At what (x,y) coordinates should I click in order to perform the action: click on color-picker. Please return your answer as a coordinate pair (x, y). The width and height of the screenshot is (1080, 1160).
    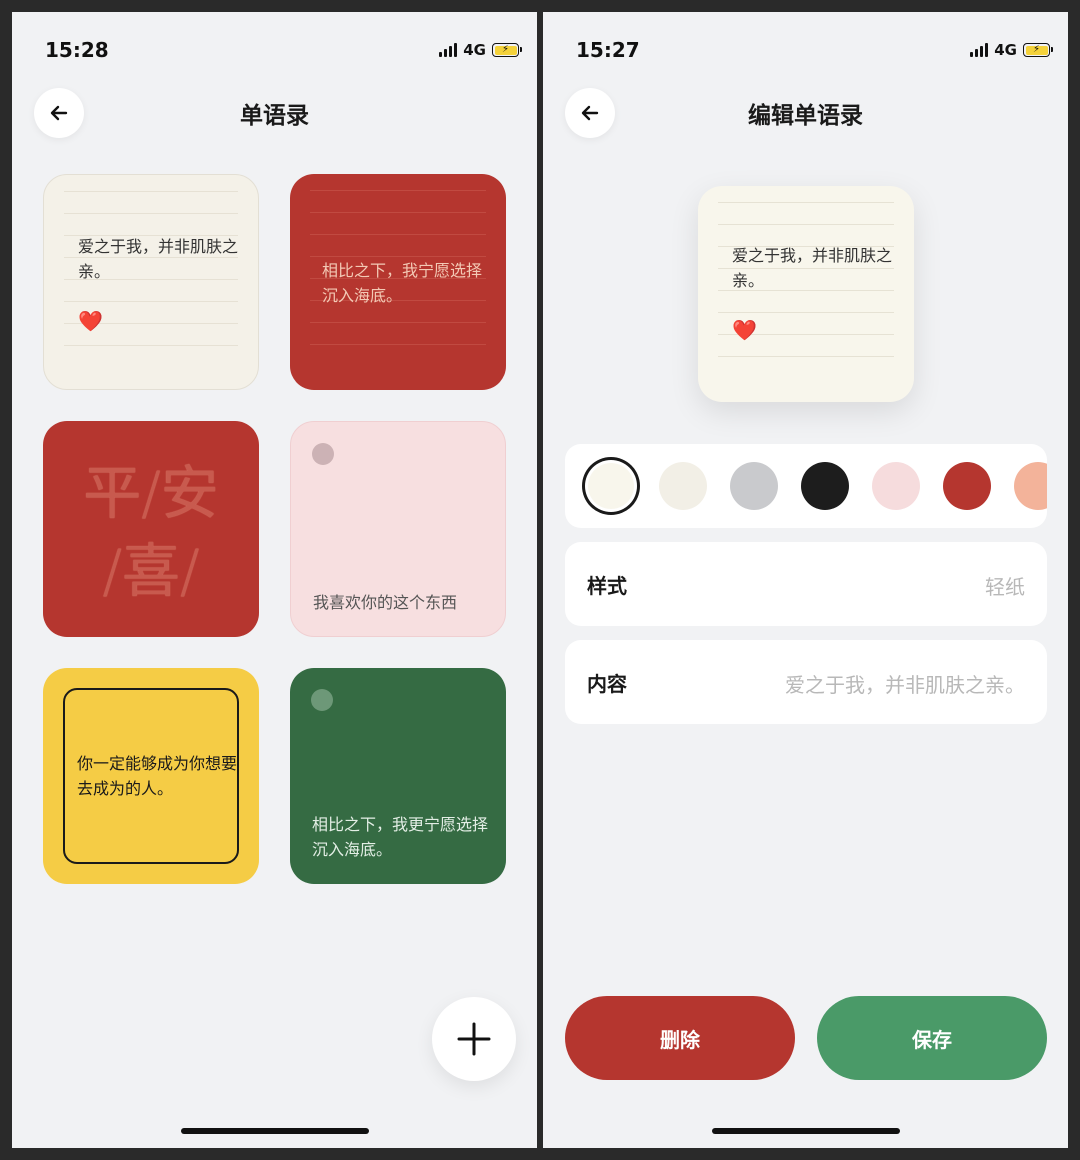
    Looking at the image, I should click on (806, 486).